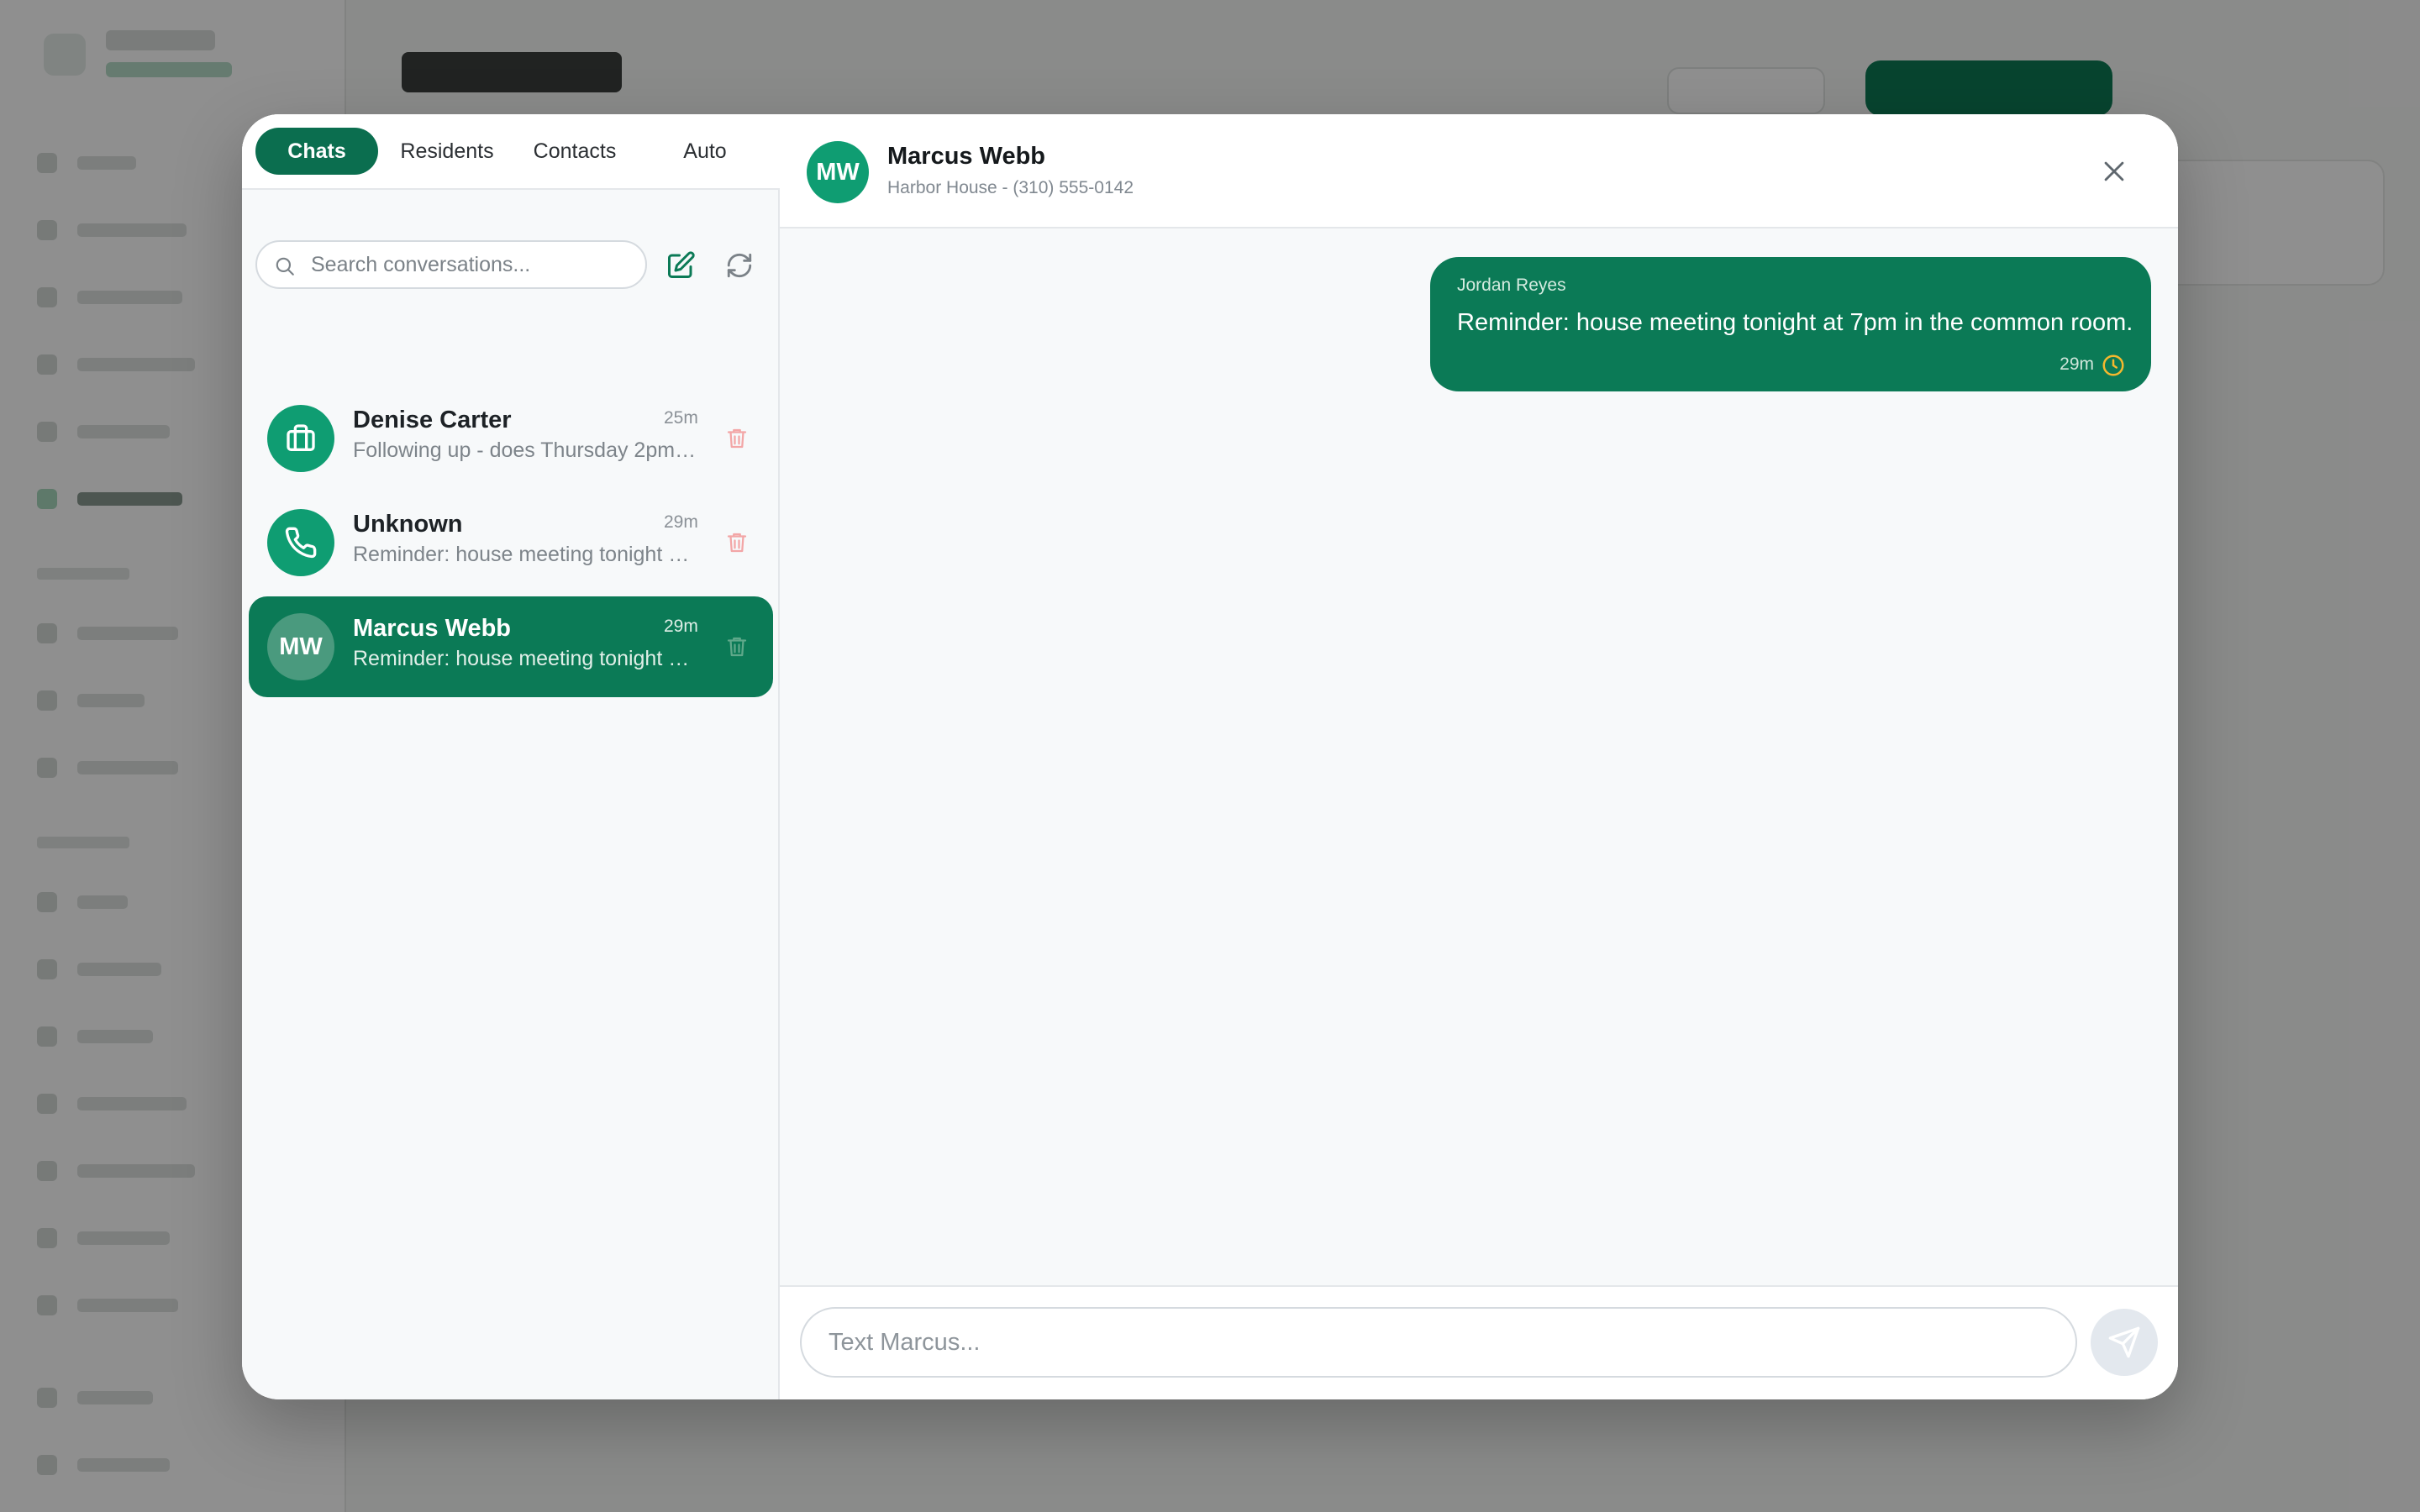 Image resolution: width=2420 pixels, height=1512 pixels. I want to click on send-button, so click(2124, 1342).